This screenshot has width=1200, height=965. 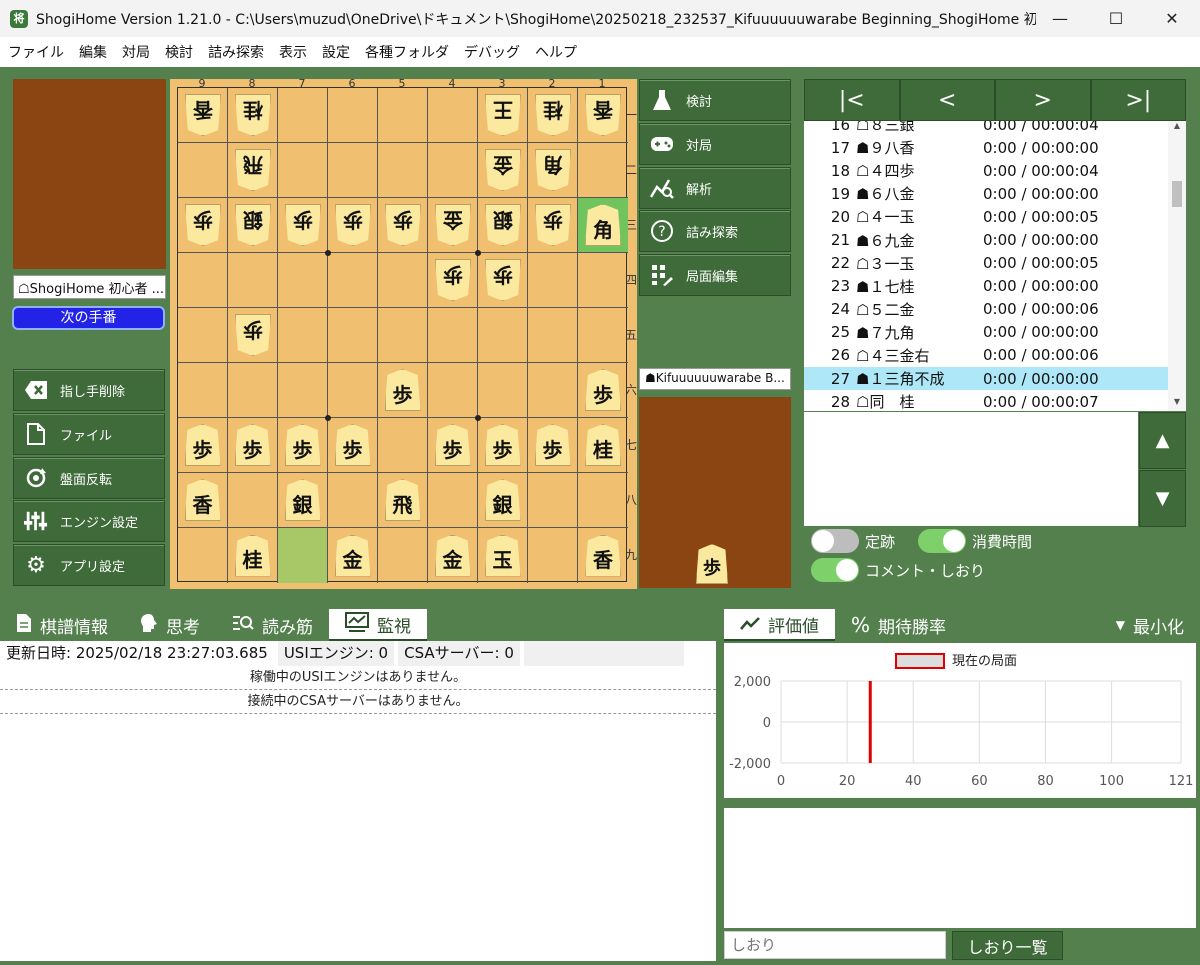 I want to click on tab-pv: 読み筋, so click(x=272, y=625).